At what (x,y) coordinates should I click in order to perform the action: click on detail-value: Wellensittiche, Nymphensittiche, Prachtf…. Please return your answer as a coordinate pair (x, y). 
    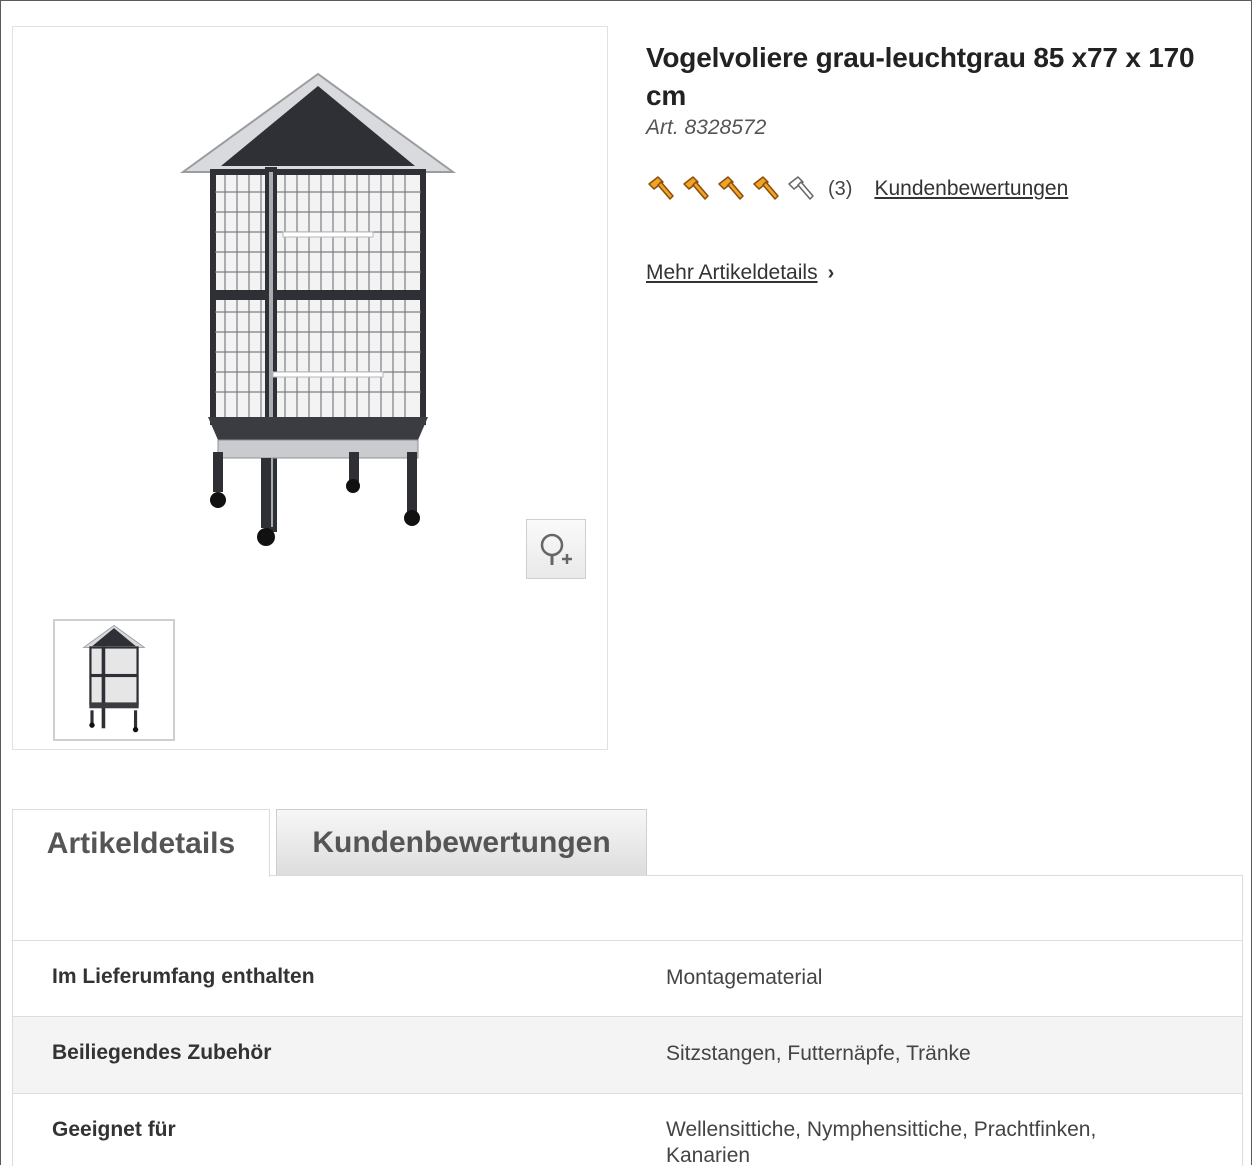
    Looking at the image, I should click on (881, 1142).